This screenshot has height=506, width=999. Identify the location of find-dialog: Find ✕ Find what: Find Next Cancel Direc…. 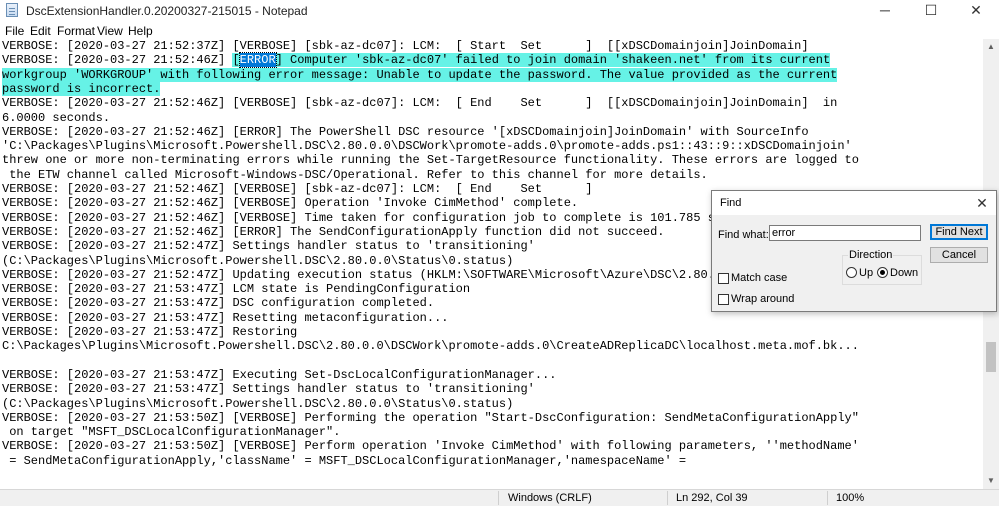
(854, 251).